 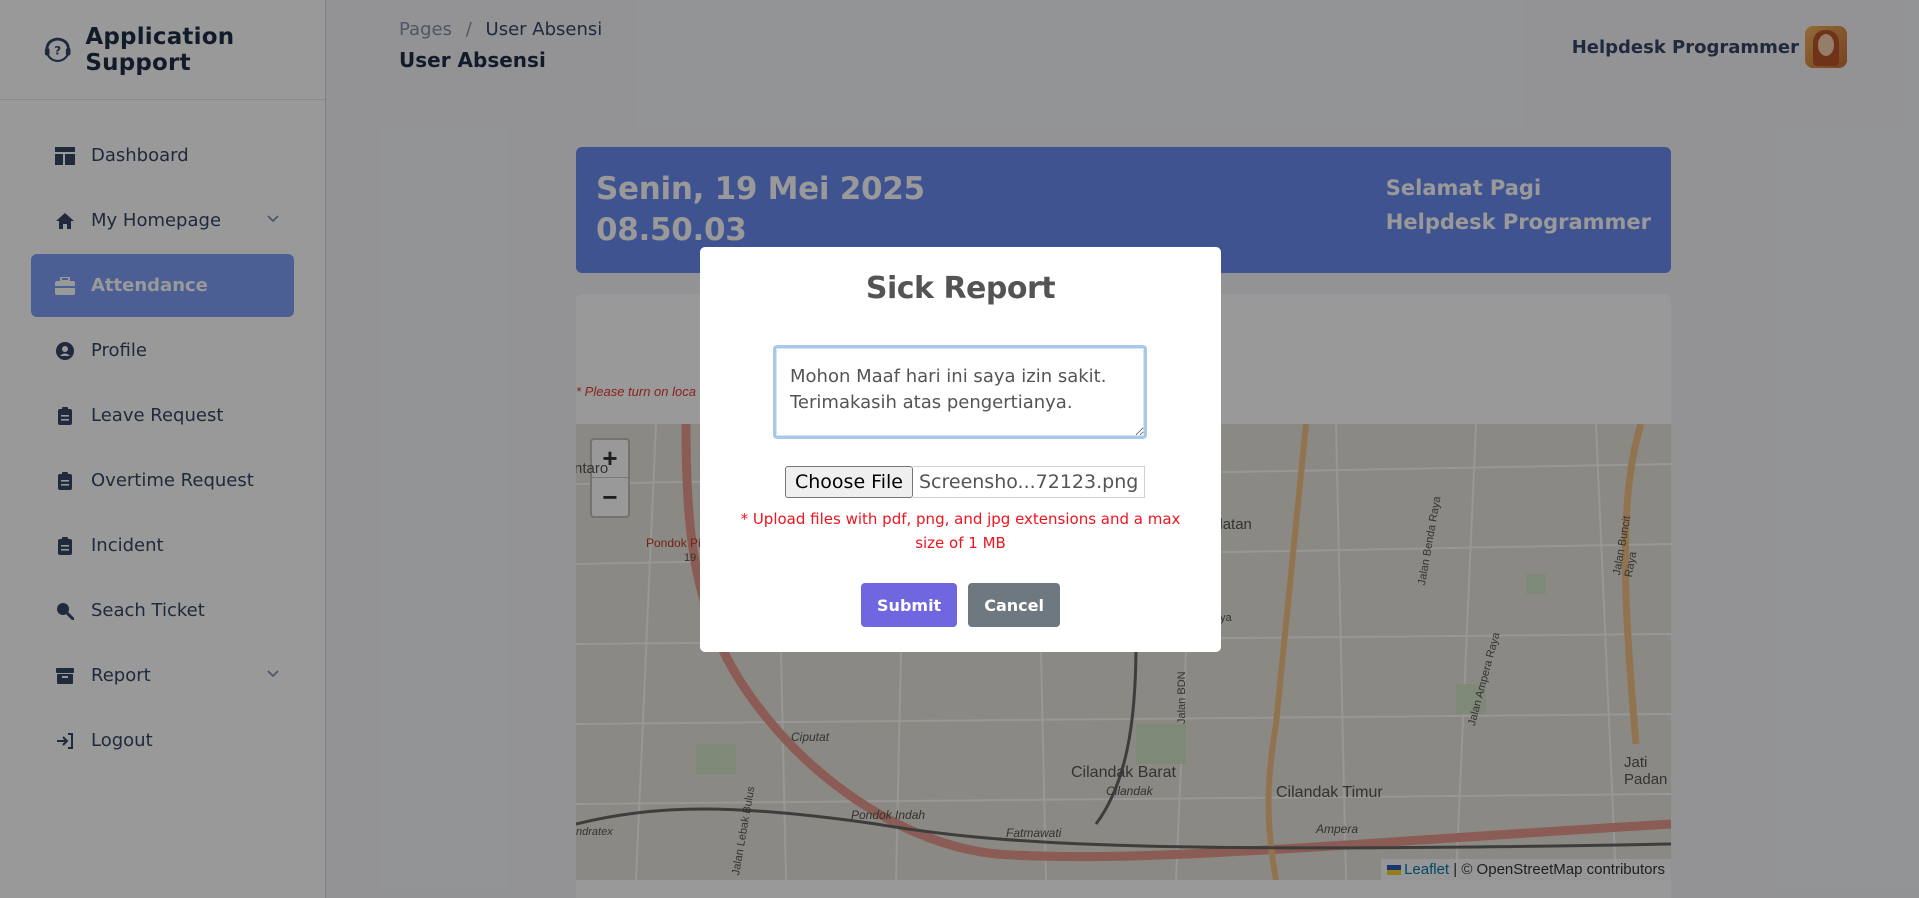 I want to click on sick-reason-textarea, so click(x=960, y=392).